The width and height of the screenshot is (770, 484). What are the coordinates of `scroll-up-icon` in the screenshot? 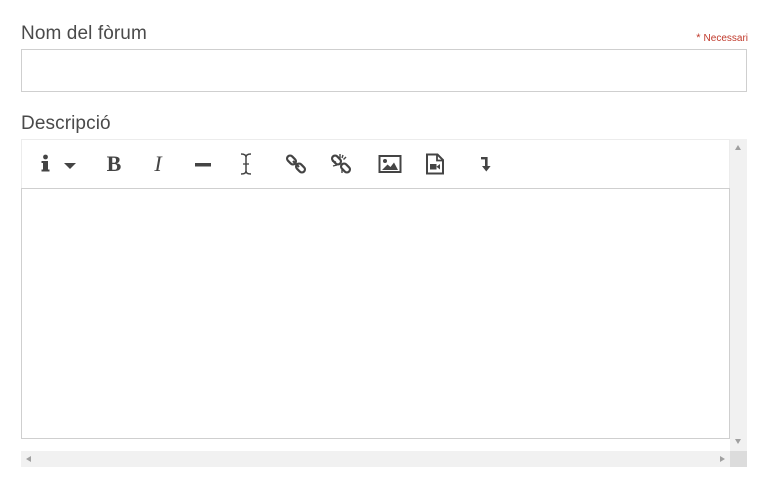 It's located at (738, 147).